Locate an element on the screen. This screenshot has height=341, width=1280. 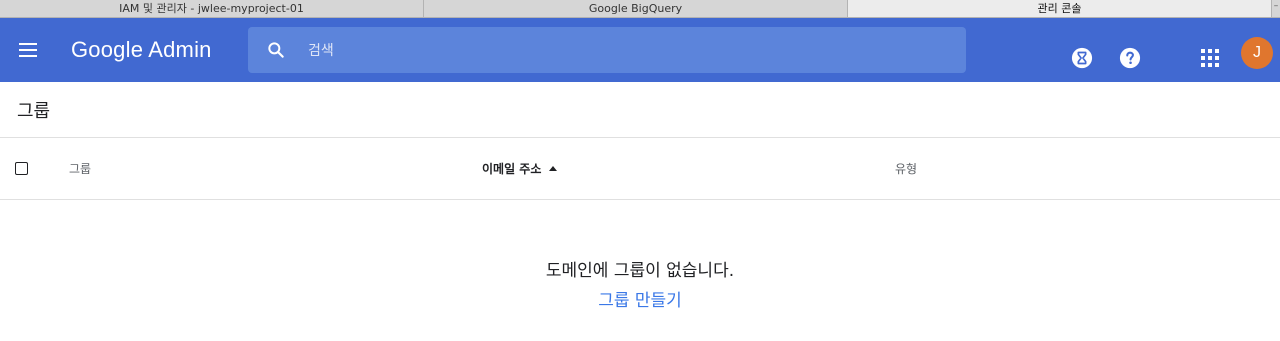
help-icon is located at coordinates (1130, 58).